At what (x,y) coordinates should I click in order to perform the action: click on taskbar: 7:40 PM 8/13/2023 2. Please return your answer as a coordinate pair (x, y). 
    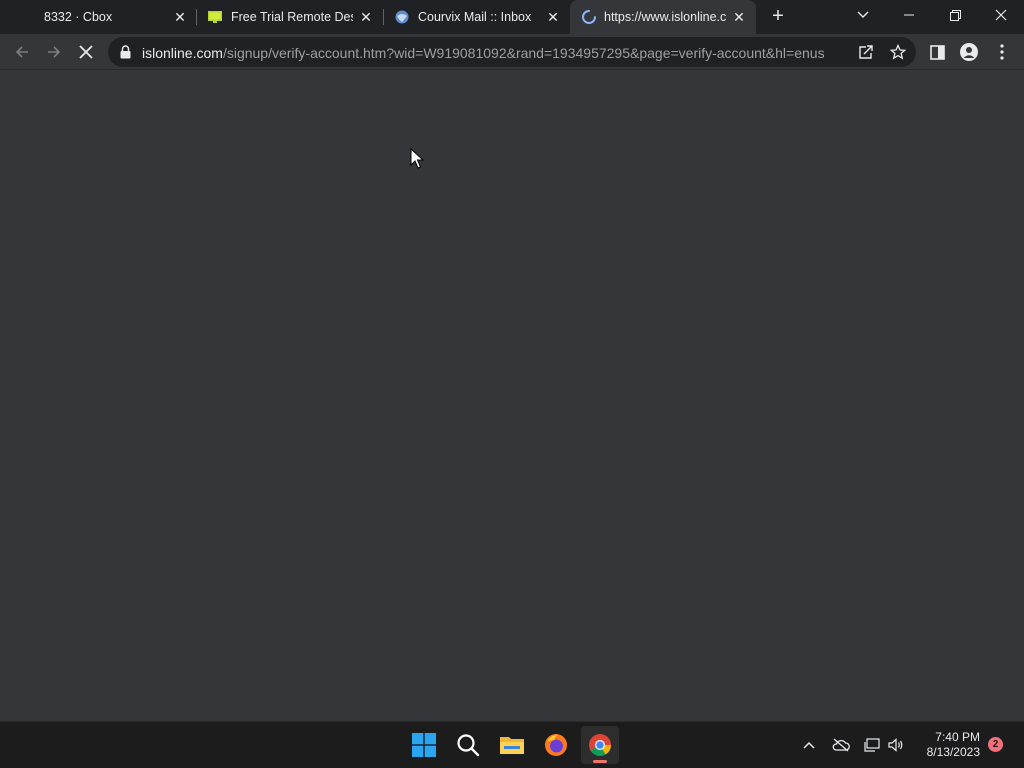
    Looking at the image, I should click on (512, 744).